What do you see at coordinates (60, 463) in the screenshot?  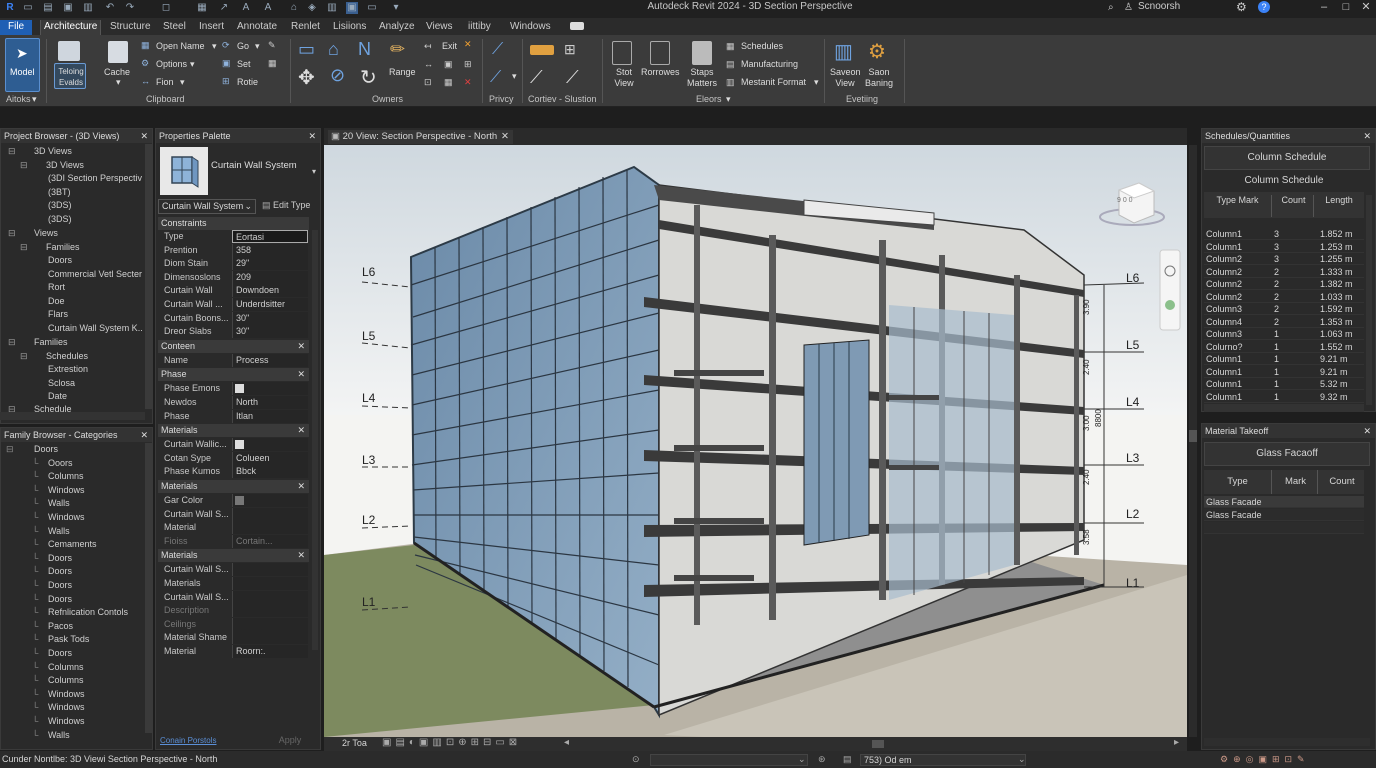 I see `tree-item: Ooors` at bounding box center [60, 463].